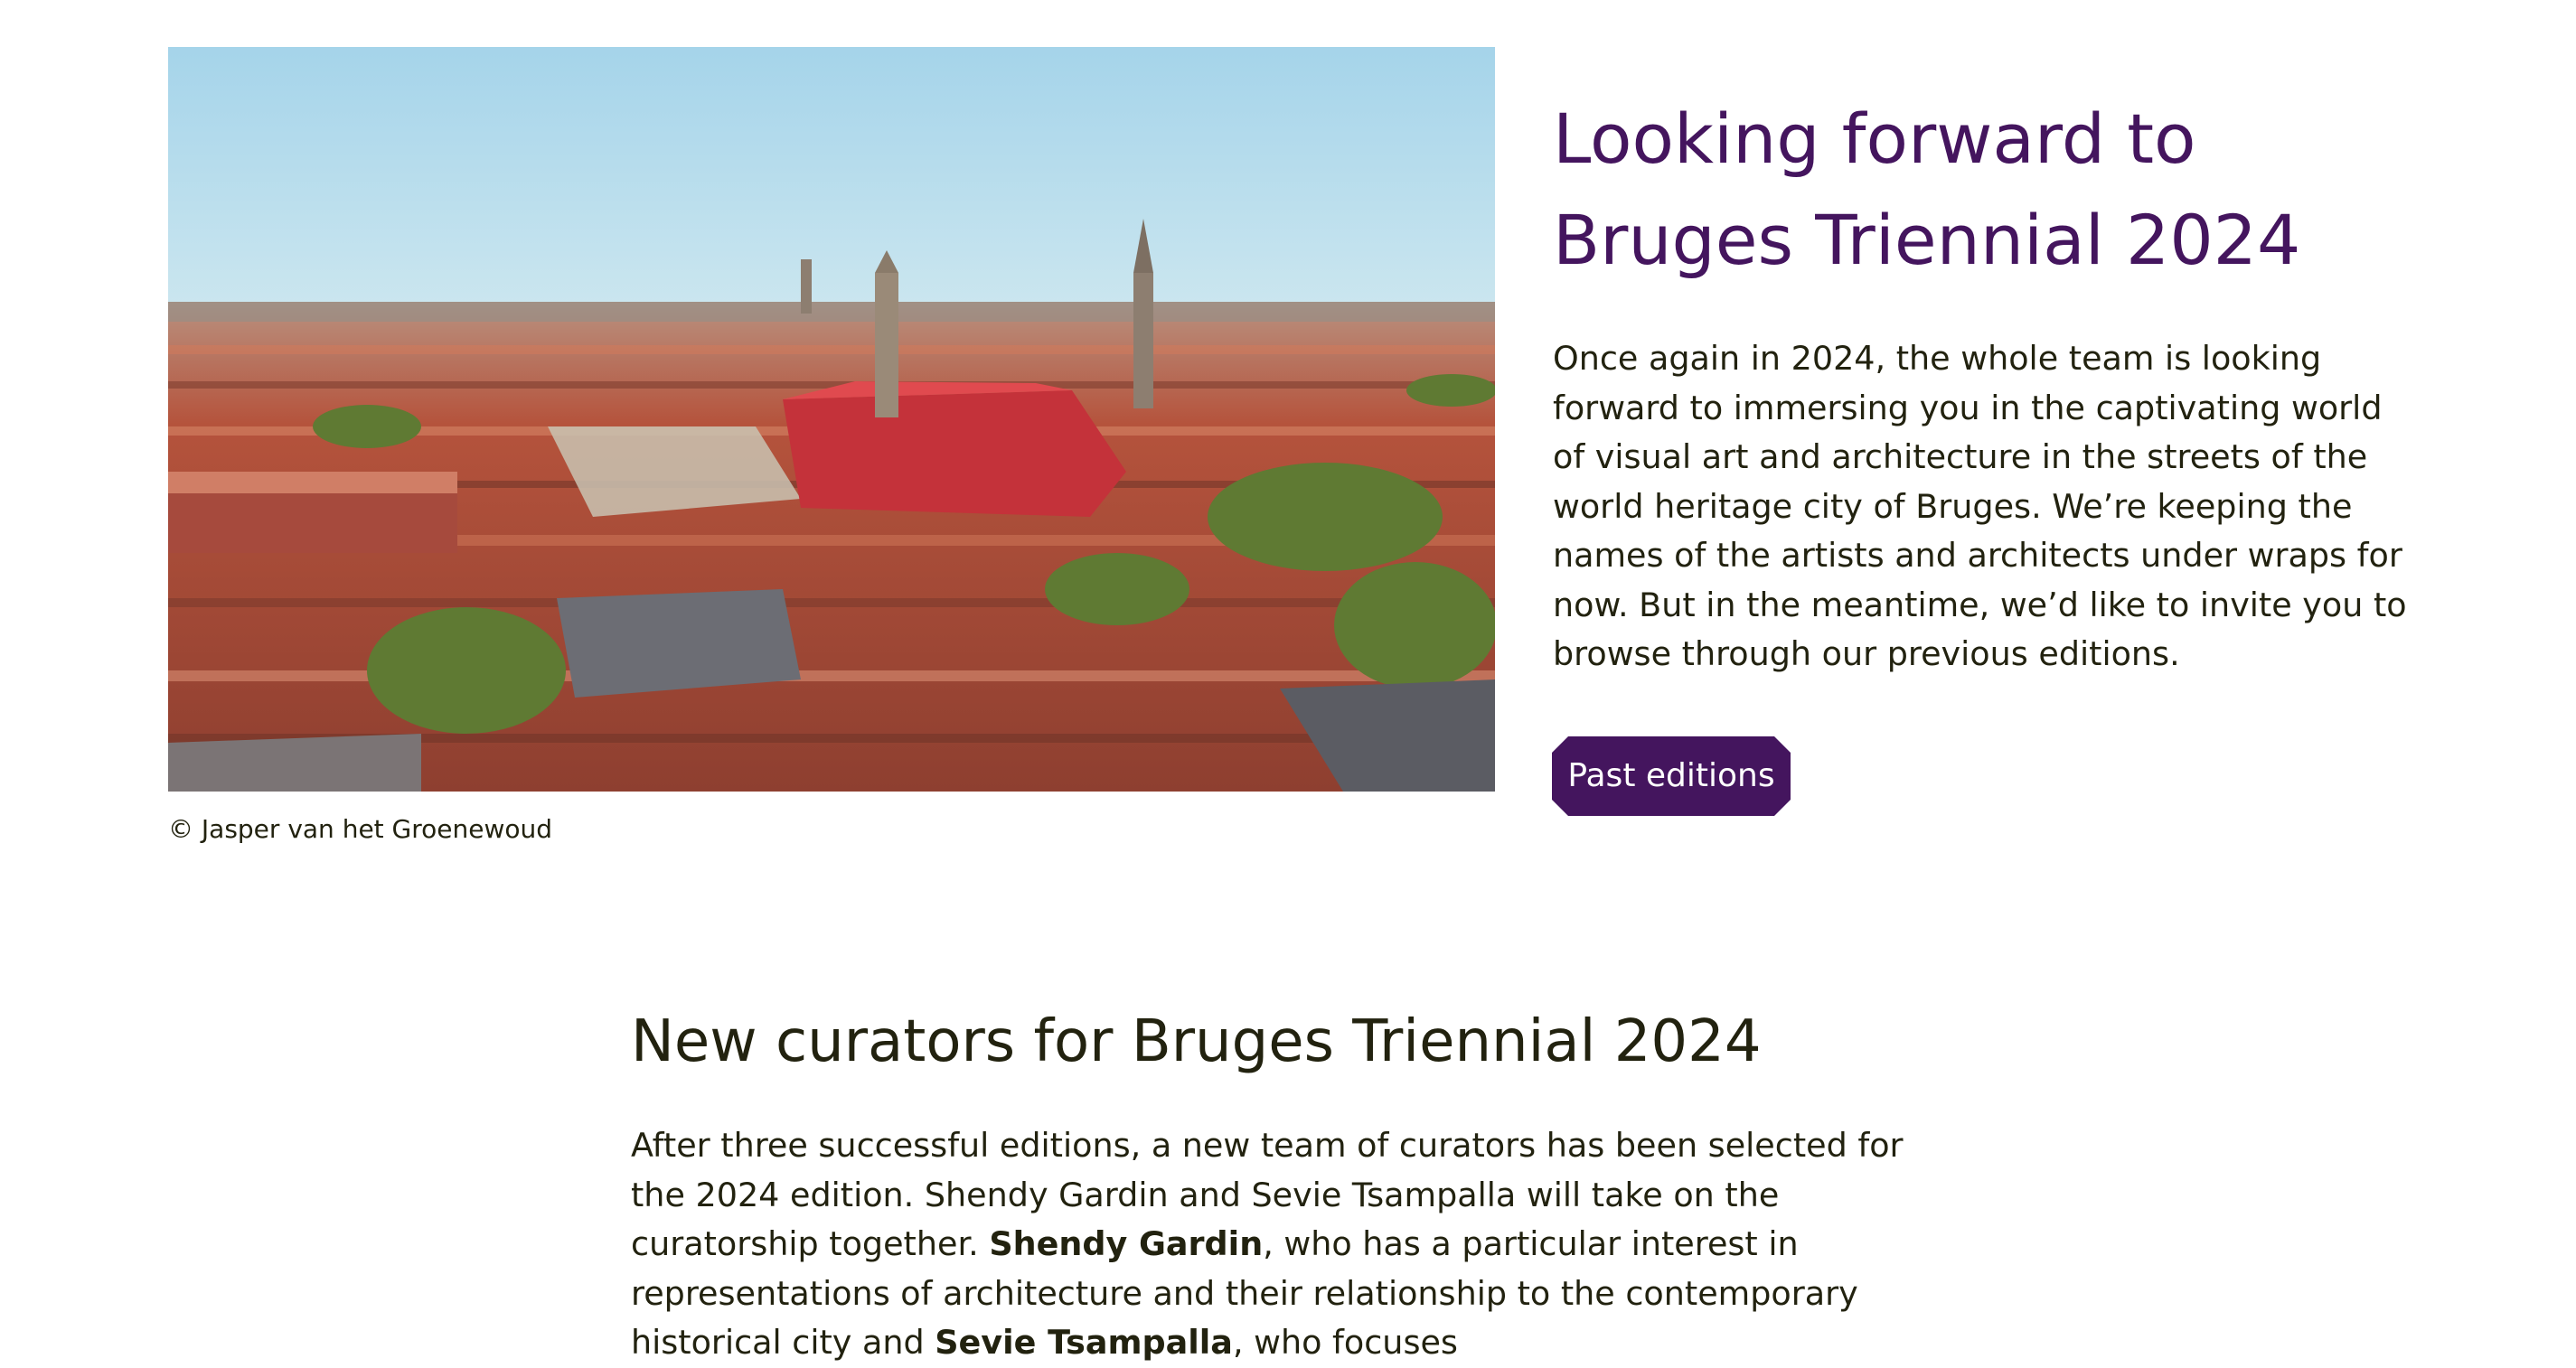 This screenshot has height=1368, width=2576. I want to click on curator2-description: , who focuses, so click(1345, 1342).